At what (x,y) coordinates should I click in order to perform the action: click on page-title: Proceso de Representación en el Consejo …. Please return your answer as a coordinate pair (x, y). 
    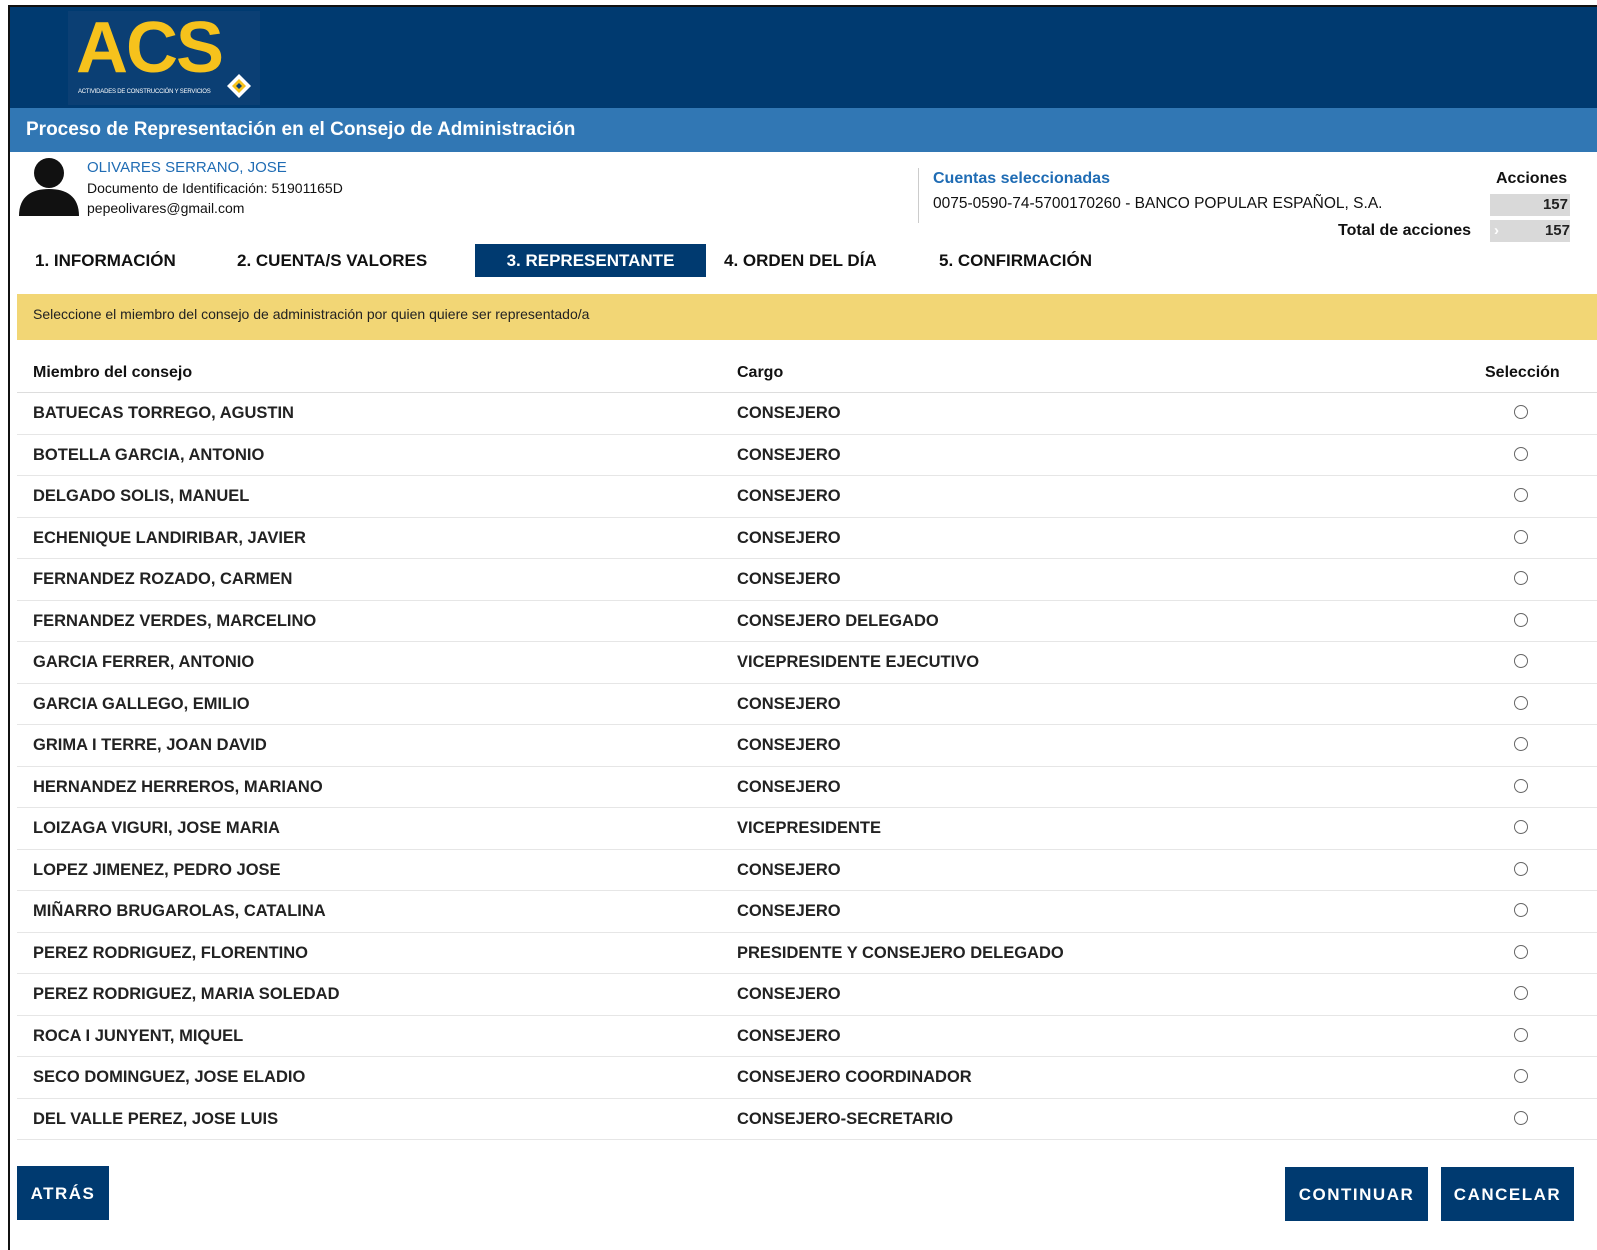
    Looking at the image, I should click on (301, 129).